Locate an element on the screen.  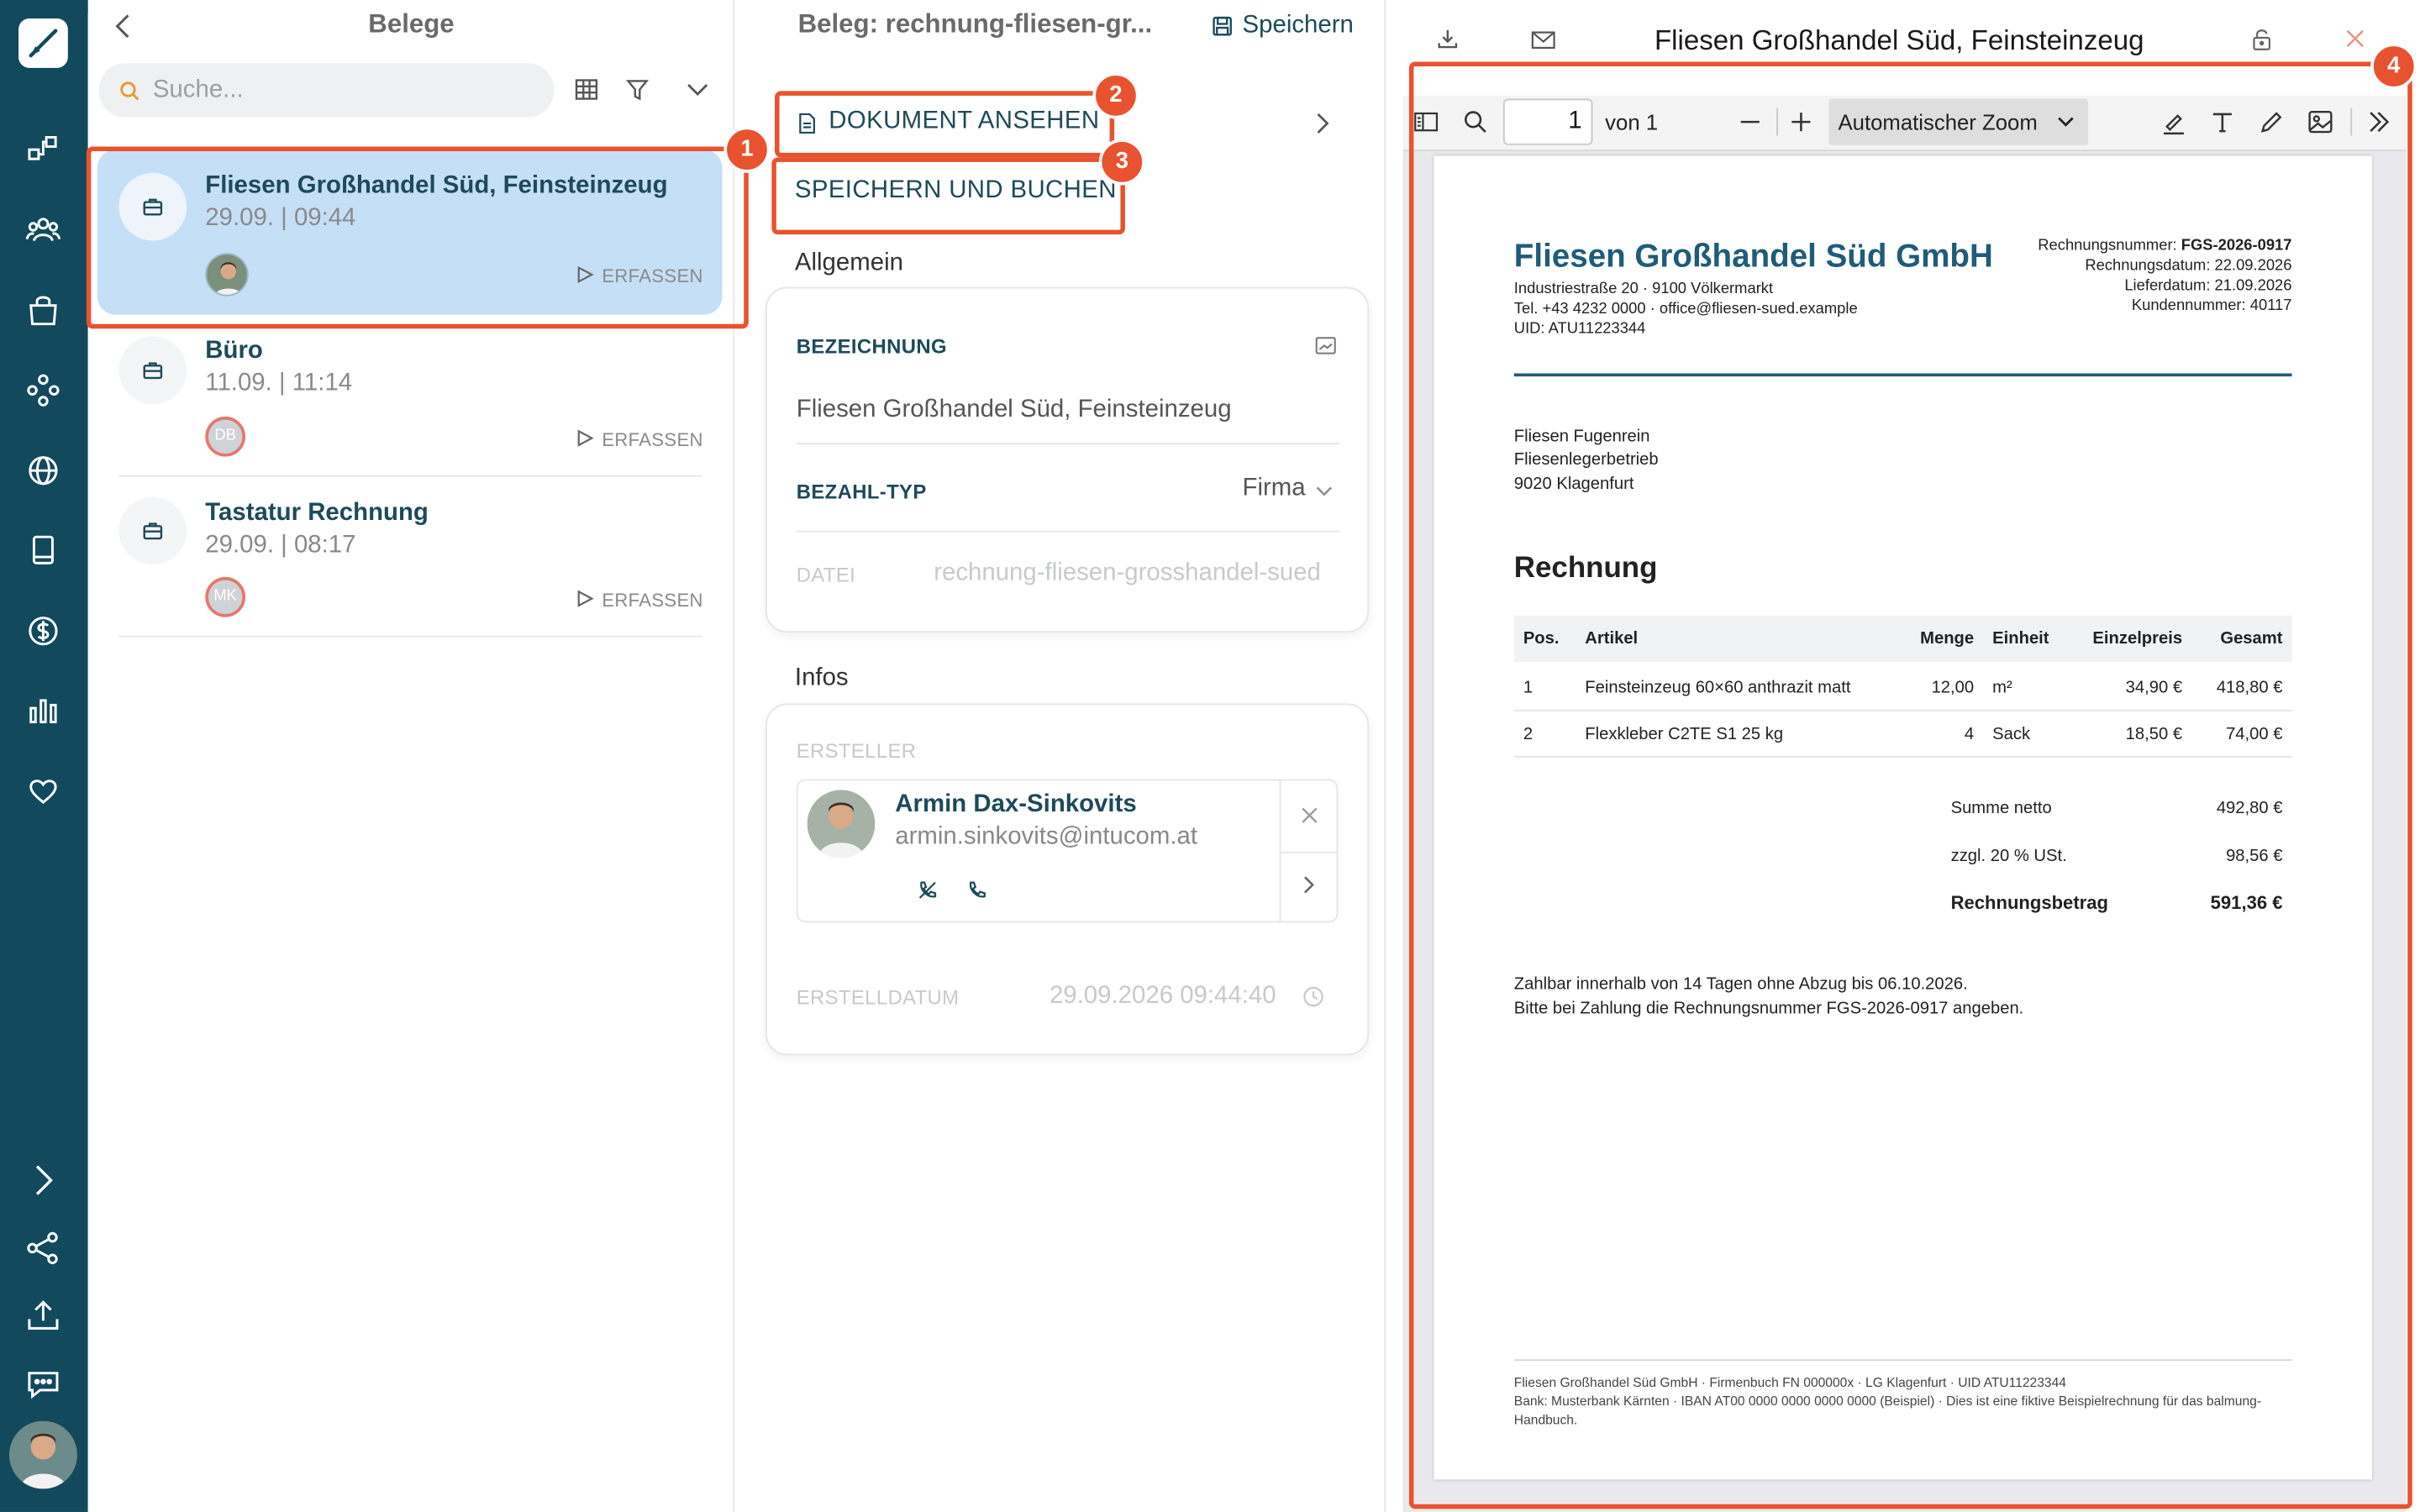
dollar-icon is located at coordinates (44, 631).